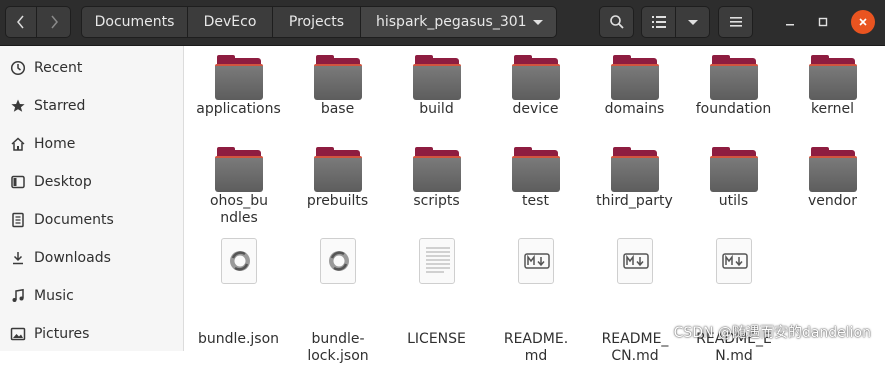  I want to click on forward-button, so click(53, 22).